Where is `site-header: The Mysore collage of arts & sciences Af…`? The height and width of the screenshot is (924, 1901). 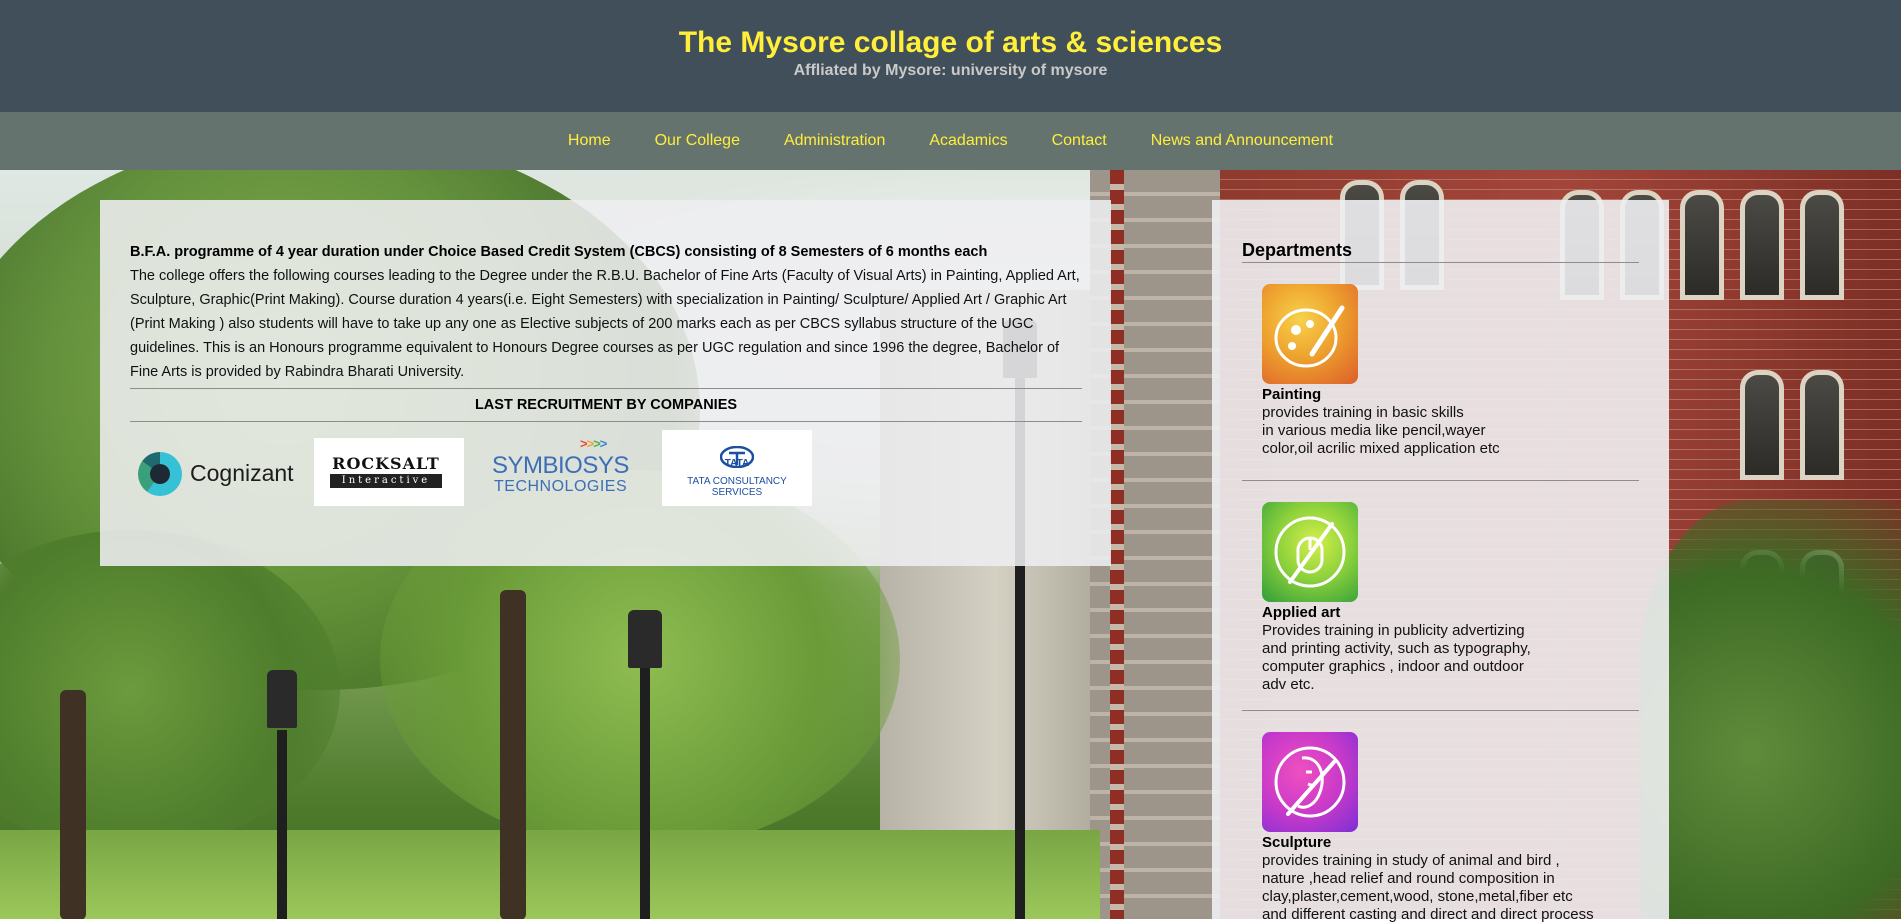
site-header: The Mysore collage of arts & sciences Af… is located at coordinates (950, 56).